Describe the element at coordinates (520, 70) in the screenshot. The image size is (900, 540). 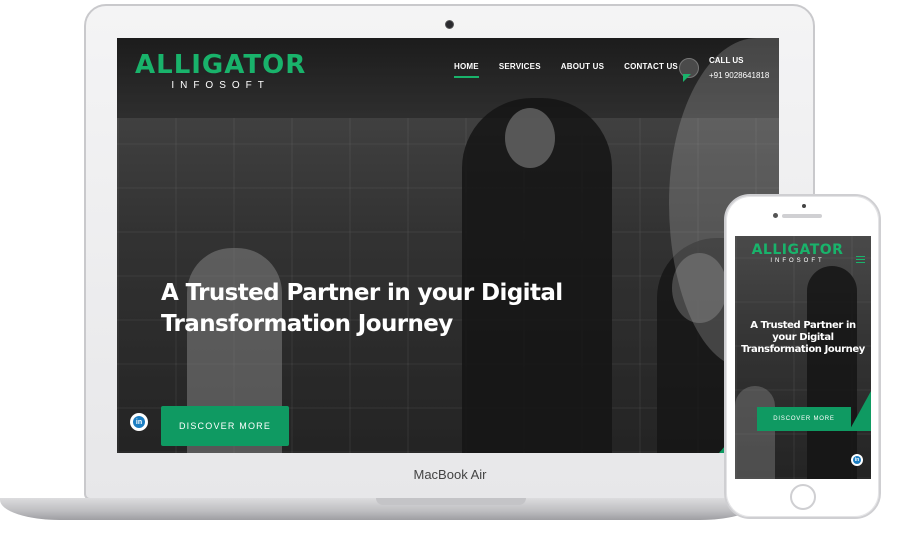
I see `nav-services: SERVICES` at that location.